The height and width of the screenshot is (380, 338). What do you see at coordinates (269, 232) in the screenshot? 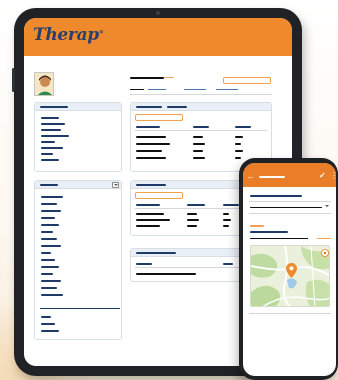
I see `phone-section-title` at bounding box center [269, 232].